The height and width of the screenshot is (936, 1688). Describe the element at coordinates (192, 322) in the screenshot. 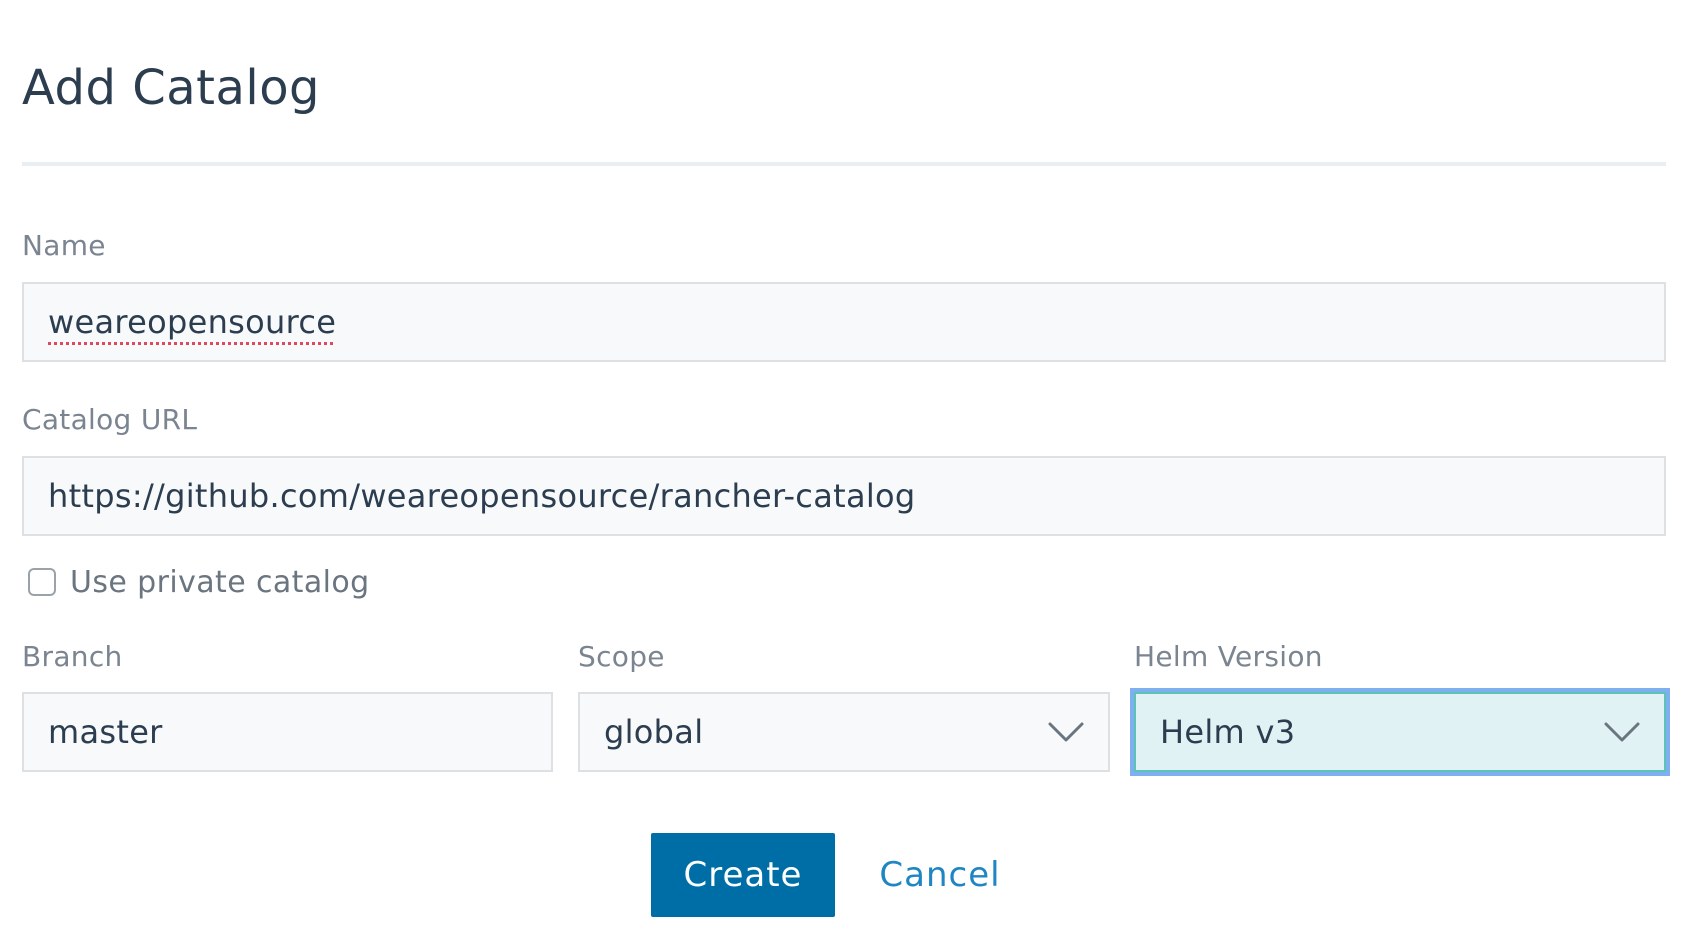

I see `name-input-value: weareopensource` at that location.